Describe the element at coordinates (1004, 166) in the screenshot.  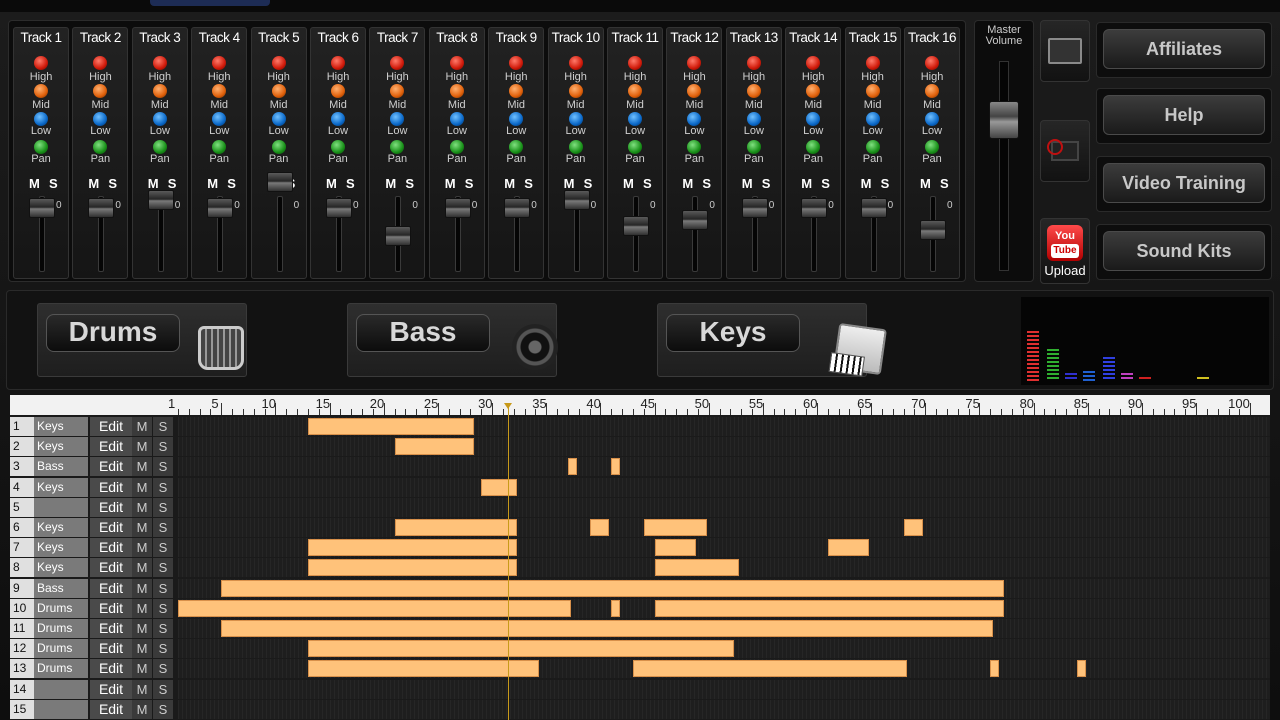
I see `master-fader-track` at that location.